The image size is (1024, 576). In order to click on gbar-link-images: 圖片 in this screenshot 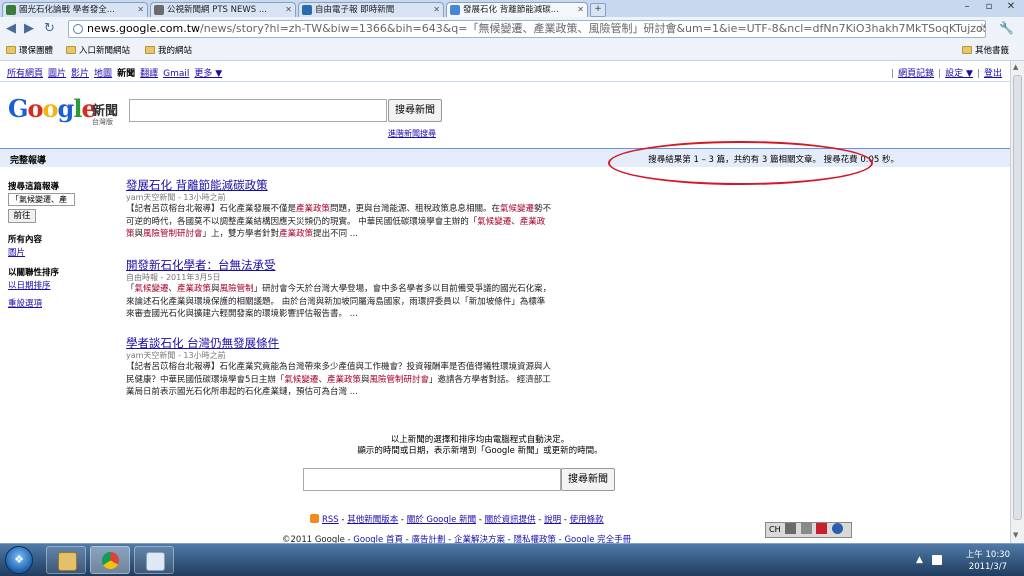, I will do `click(57, 74)`.